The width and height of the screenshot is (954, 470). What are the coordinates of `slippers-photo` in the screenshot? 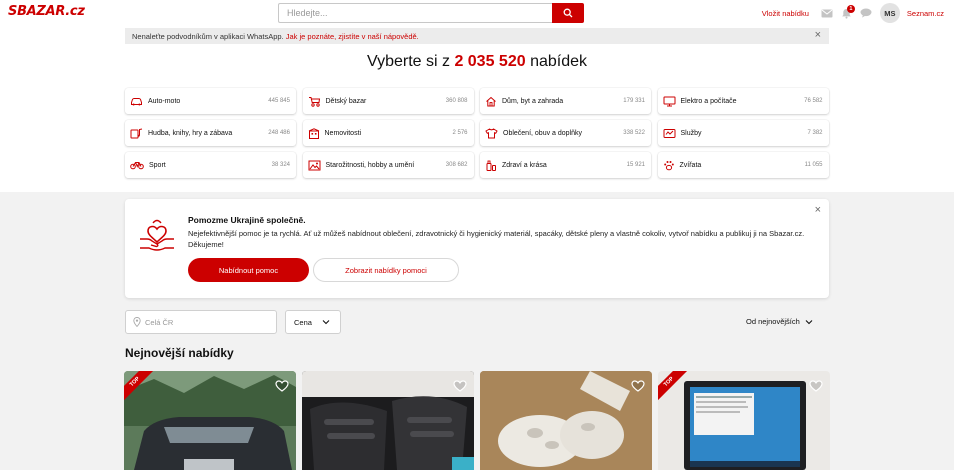 It's located at (566, 420).